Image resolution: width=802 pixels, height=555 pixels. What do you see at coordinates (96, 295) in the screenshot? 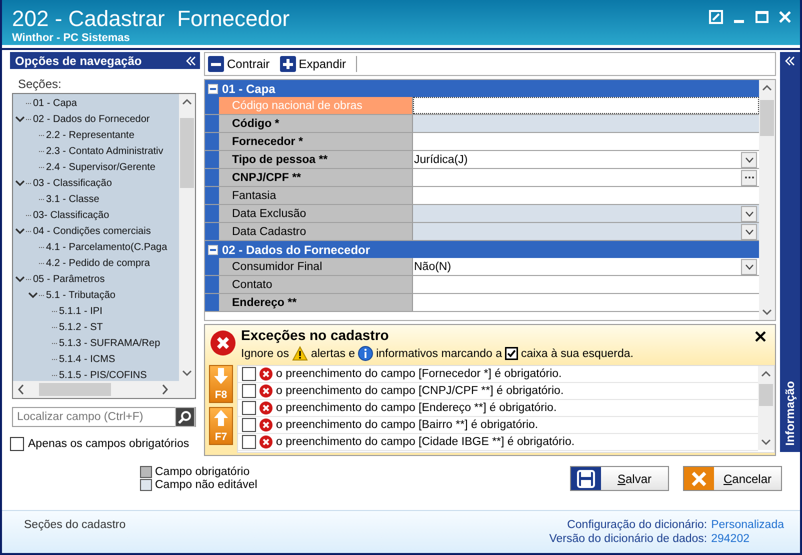
I see `tree-item: 5.1 - Tributação` at bounding box center [96, 295].